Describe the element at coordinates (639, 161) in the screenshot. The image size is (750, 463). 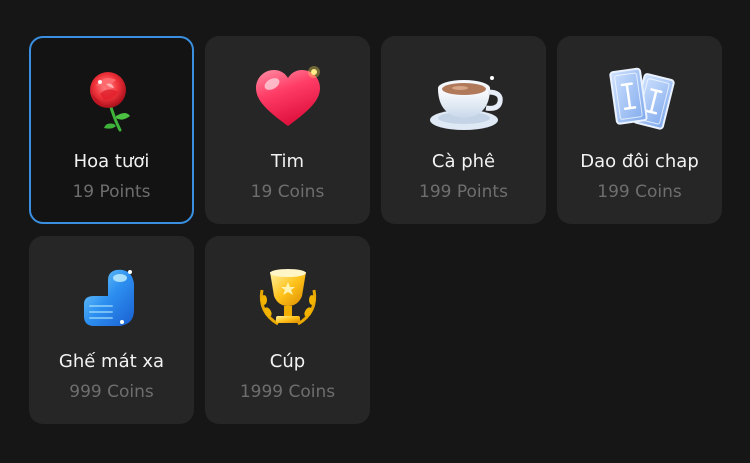
I see `gift-name: Dao đôi chap` at that location.